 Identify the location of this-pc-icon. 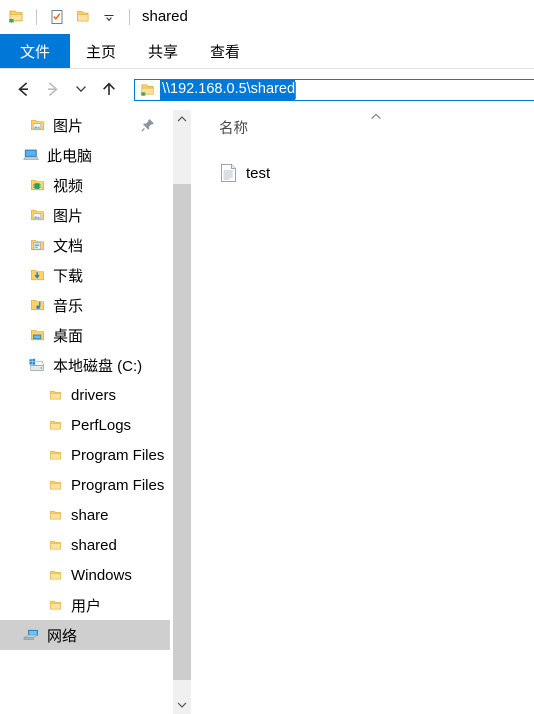
(31, 155).